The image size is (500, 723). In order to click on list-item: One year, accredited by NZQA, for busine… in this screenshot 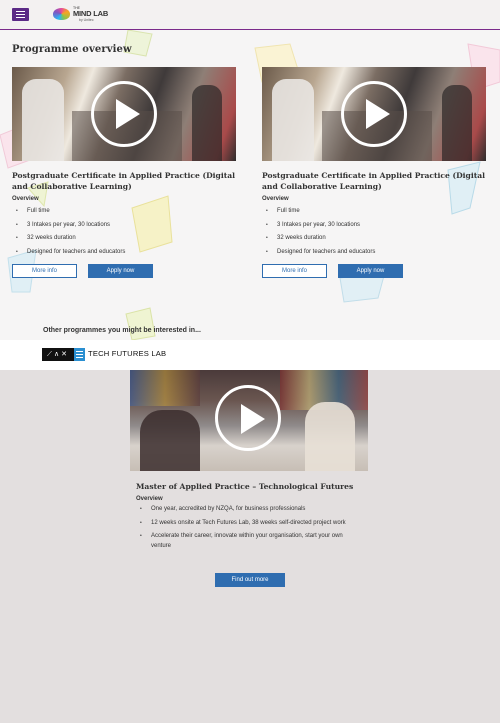, I will do `click(248, 510)`.